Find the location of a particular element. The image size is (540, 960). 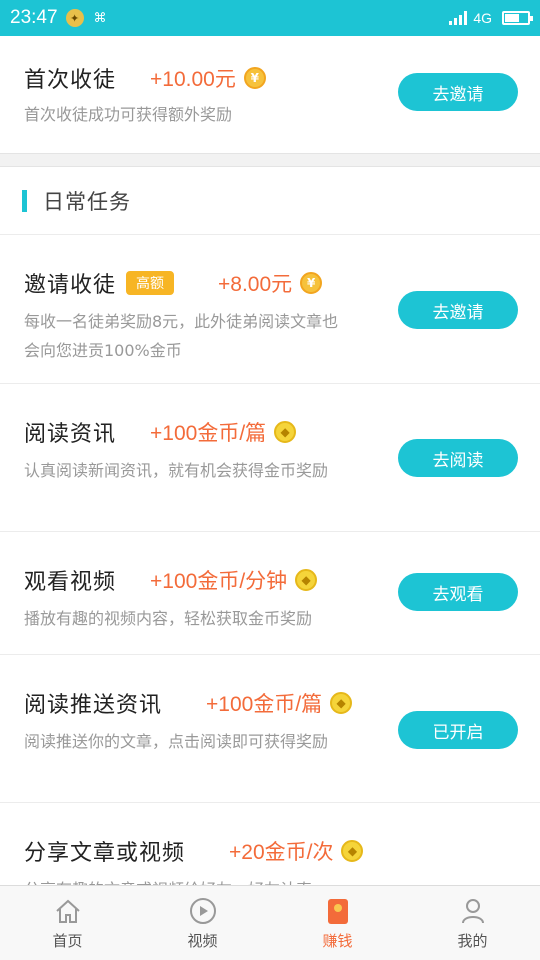

task-title: 阅读资讯 is located at coordinates (70, 434).